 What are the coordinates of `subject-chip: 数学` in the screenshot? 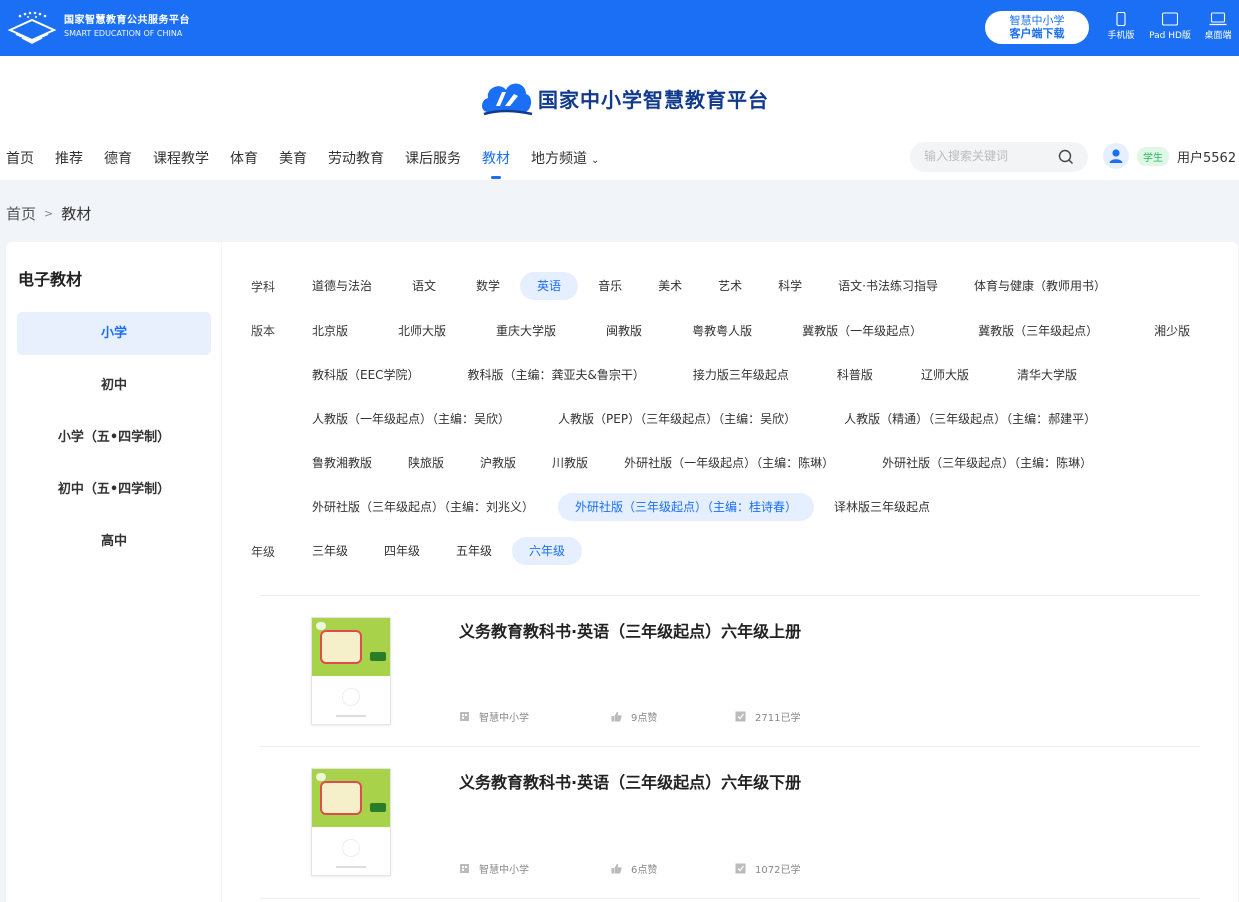 It's located at (488, 286).